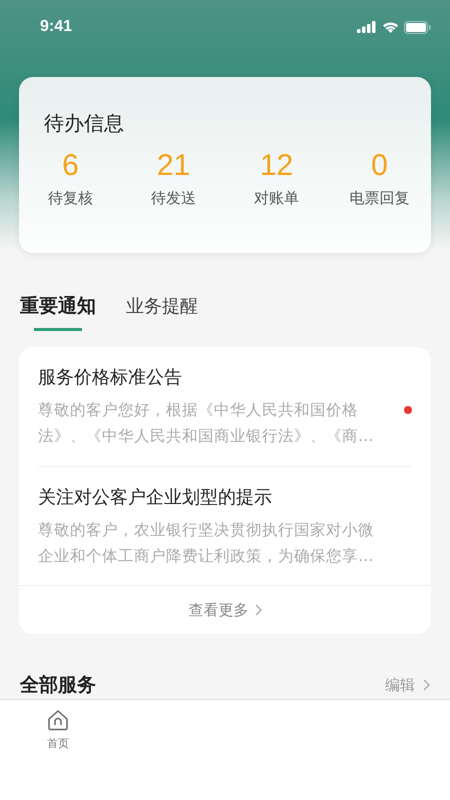 Image resolution: width=450 pixels, height=800 pixels. Describe the element at coordinates (58, 720) in the screenshot. I see `home-icon` at that location.